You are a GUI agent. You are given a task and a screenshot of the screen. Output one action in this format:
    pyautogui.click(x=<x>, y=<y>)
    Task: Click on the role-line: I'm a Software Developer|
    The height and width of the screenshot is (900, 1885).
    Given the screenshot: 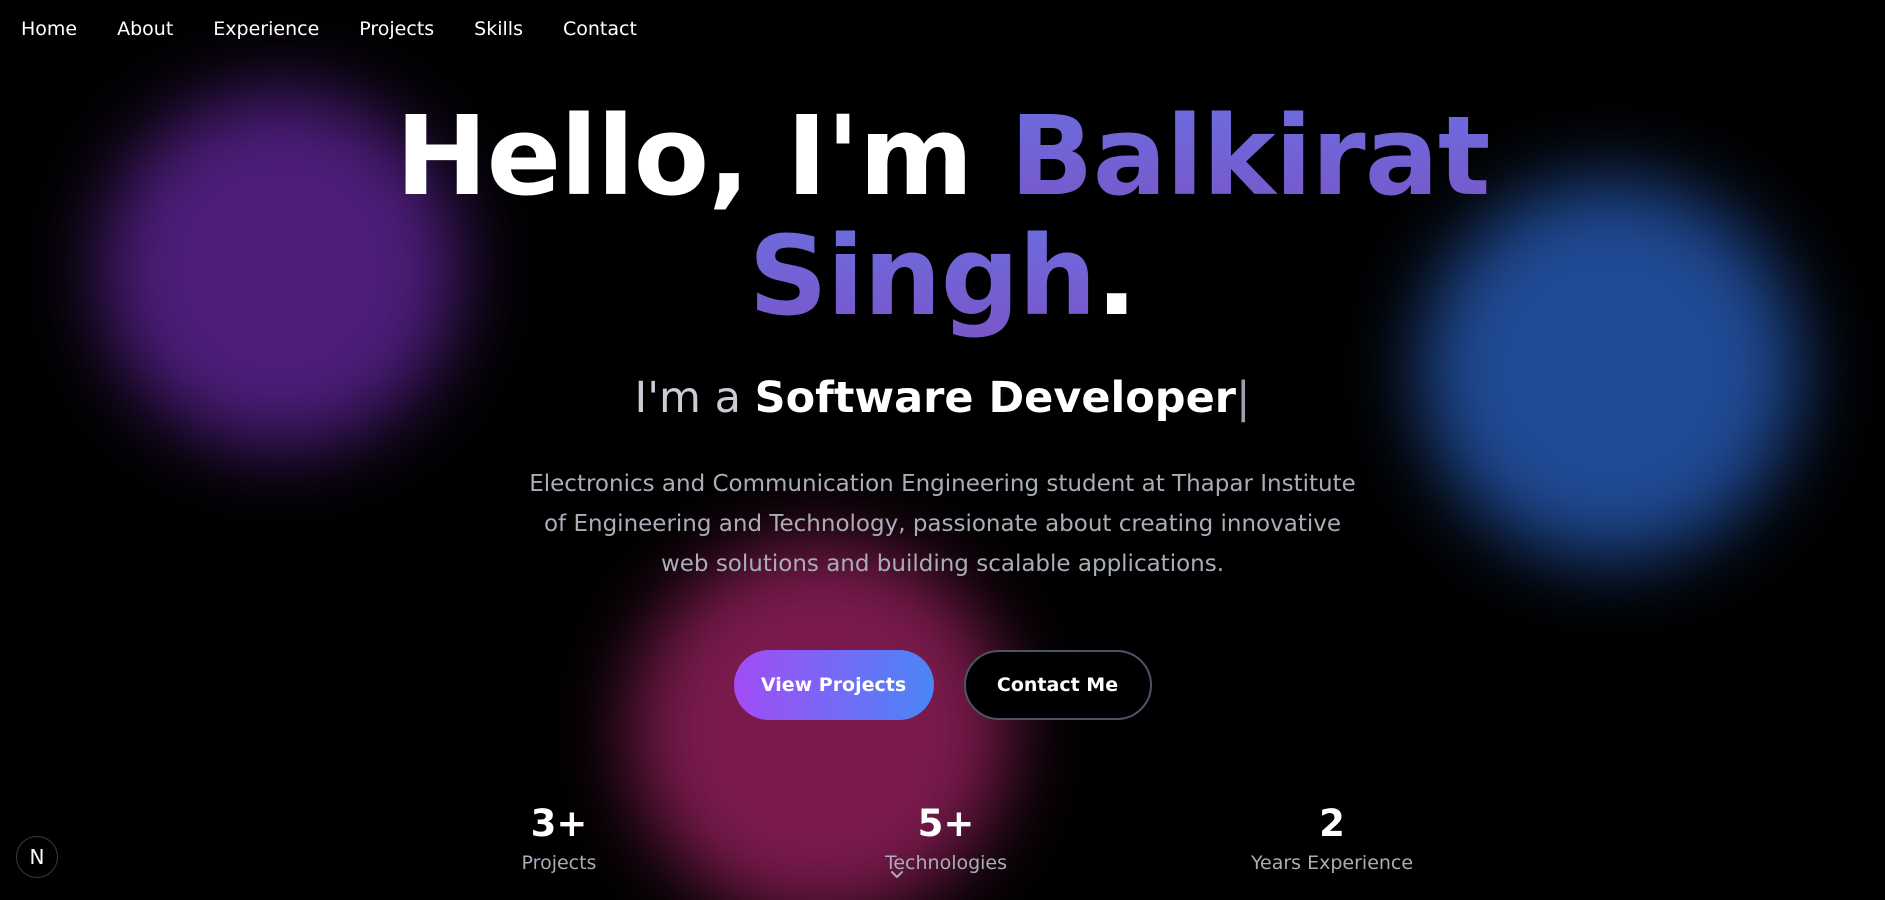 What is the action you would take?
    pyautogui.click(x=942, y=398)
    